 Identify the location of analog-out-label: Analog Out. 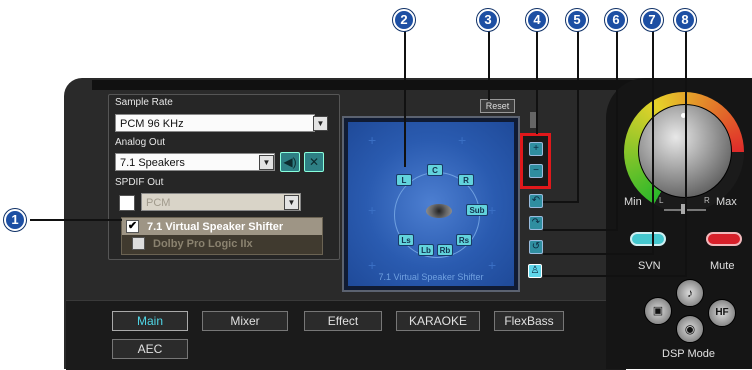
(140, 142).